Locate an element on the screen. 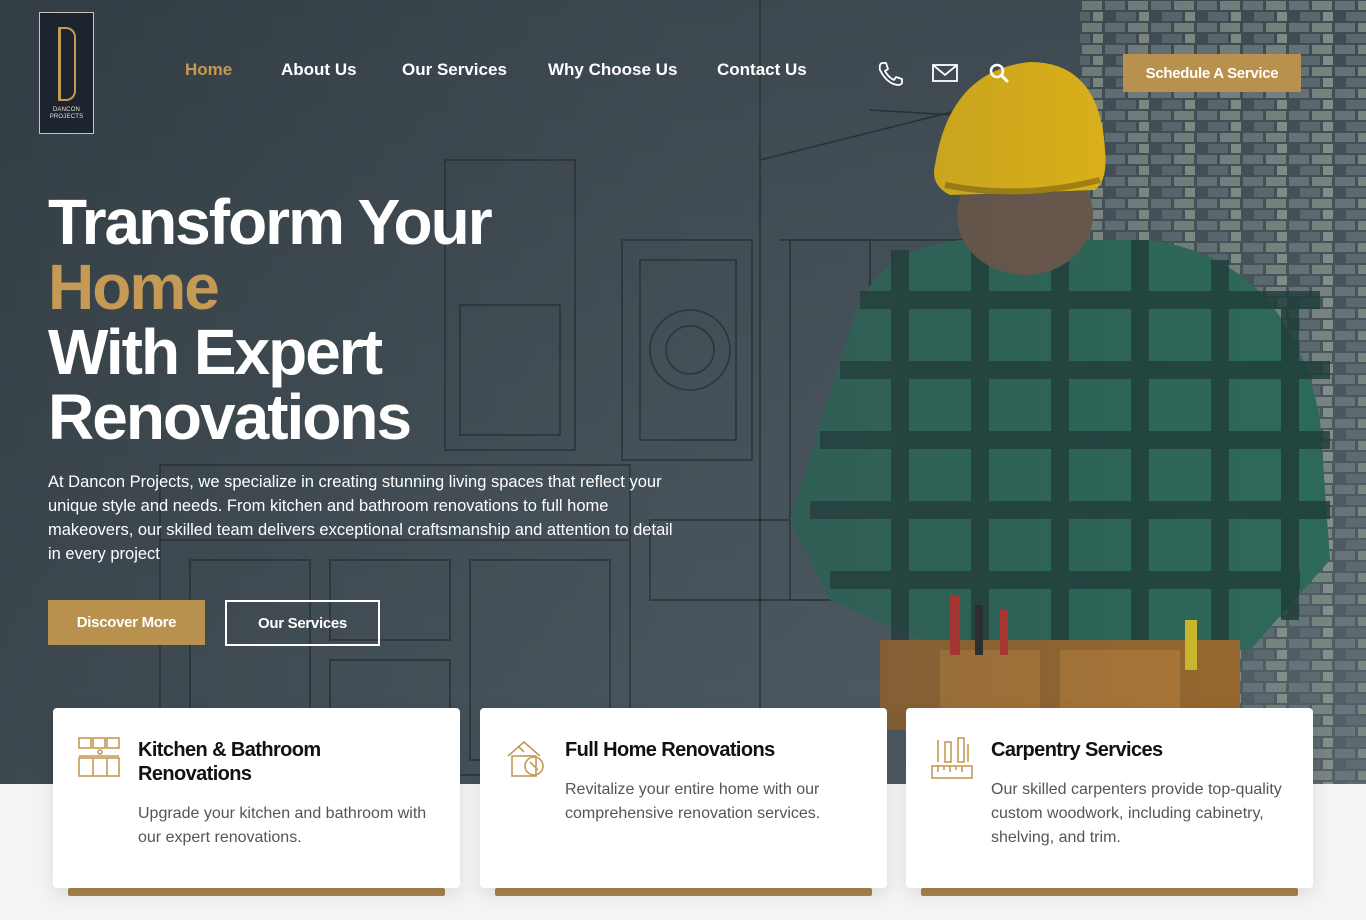  logo: DANCON PROJECTS is located at coordinates (66, 73).